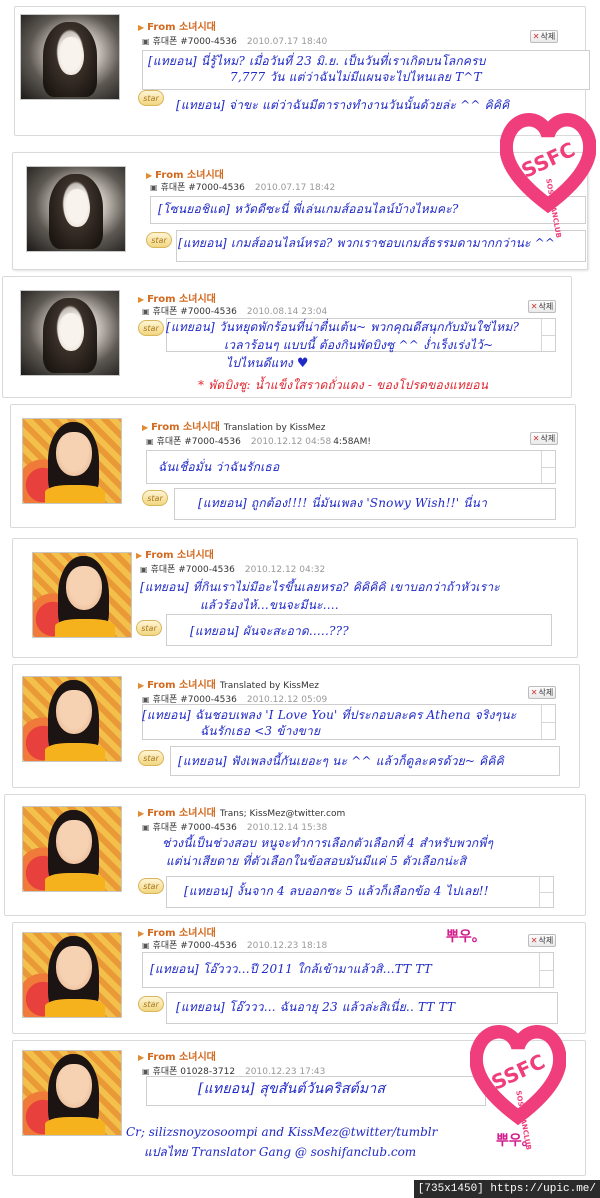 Image resolution: width=600 pixels, height=1198 pixels. I want to click on message-text: [แทยอน] สุขสันต์วันคริสต์มาส, so click(292, 1089).